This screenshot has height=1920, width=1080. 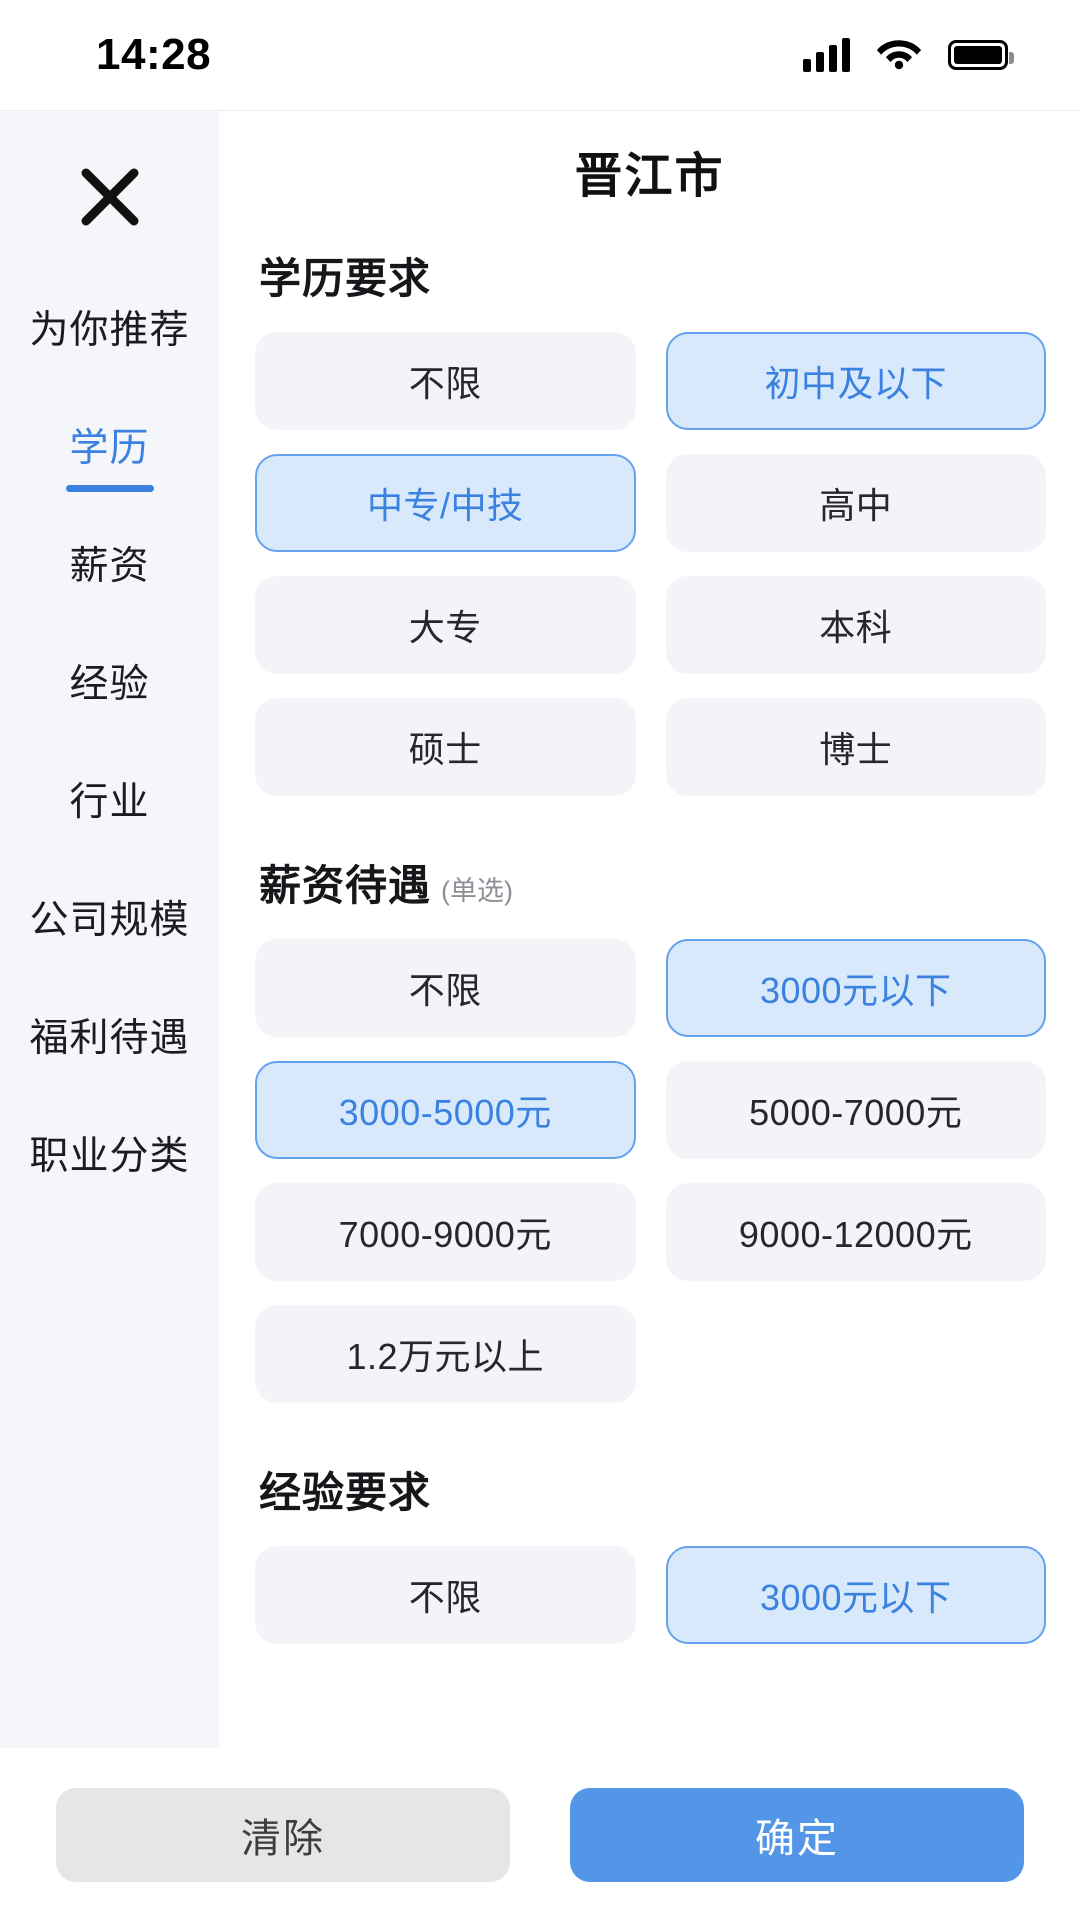 I want to click on option-chip: 博士, so click(x=855, y=747).